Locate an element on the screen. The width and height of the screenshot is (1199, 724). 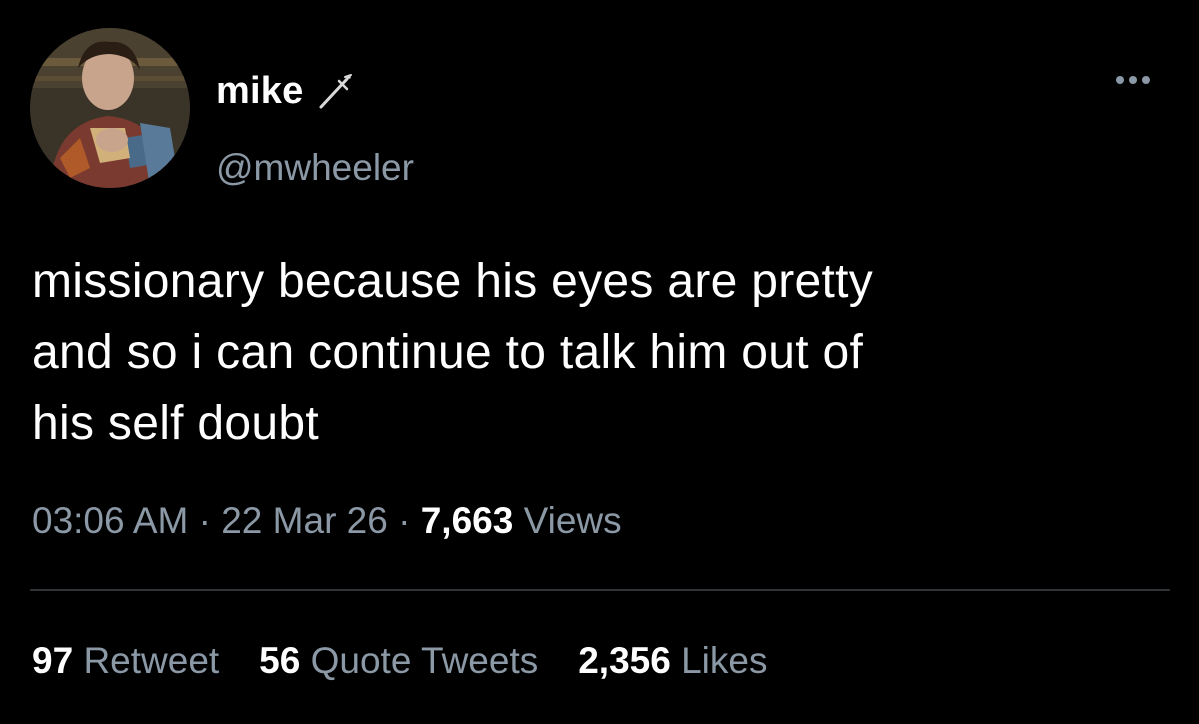
display-name: mike is located at coordinates (259, 91).